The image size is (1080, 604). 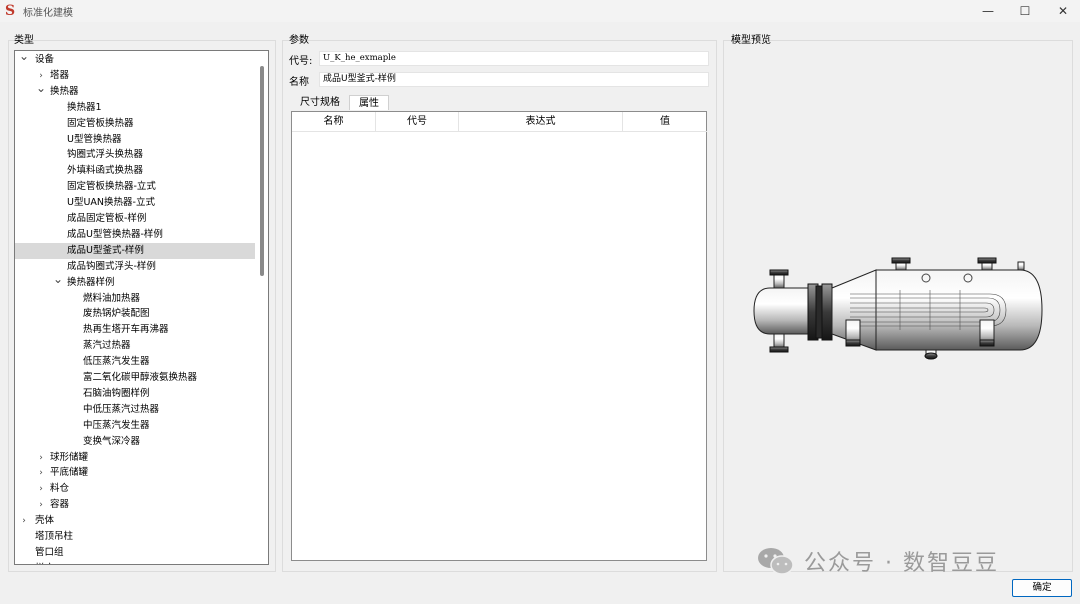 I want to click on maximize-button: ☐, so click(x=1025, y=11).